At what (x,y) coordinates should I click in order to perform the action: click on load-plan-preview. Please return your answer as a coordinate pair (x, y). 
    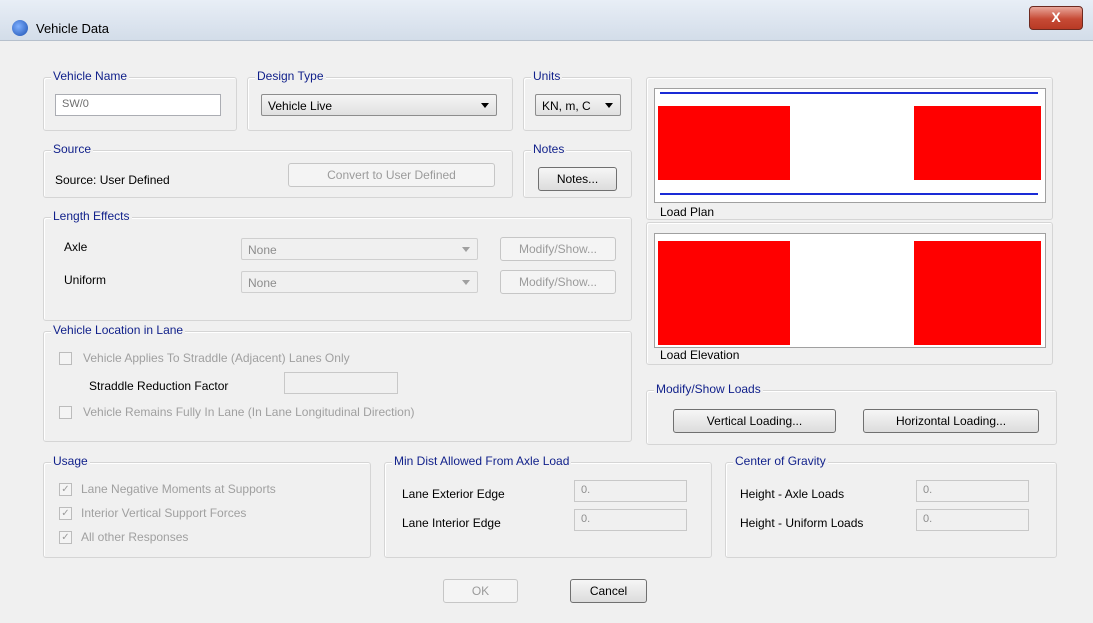
    Looking at the image, I should click on (850, 145).